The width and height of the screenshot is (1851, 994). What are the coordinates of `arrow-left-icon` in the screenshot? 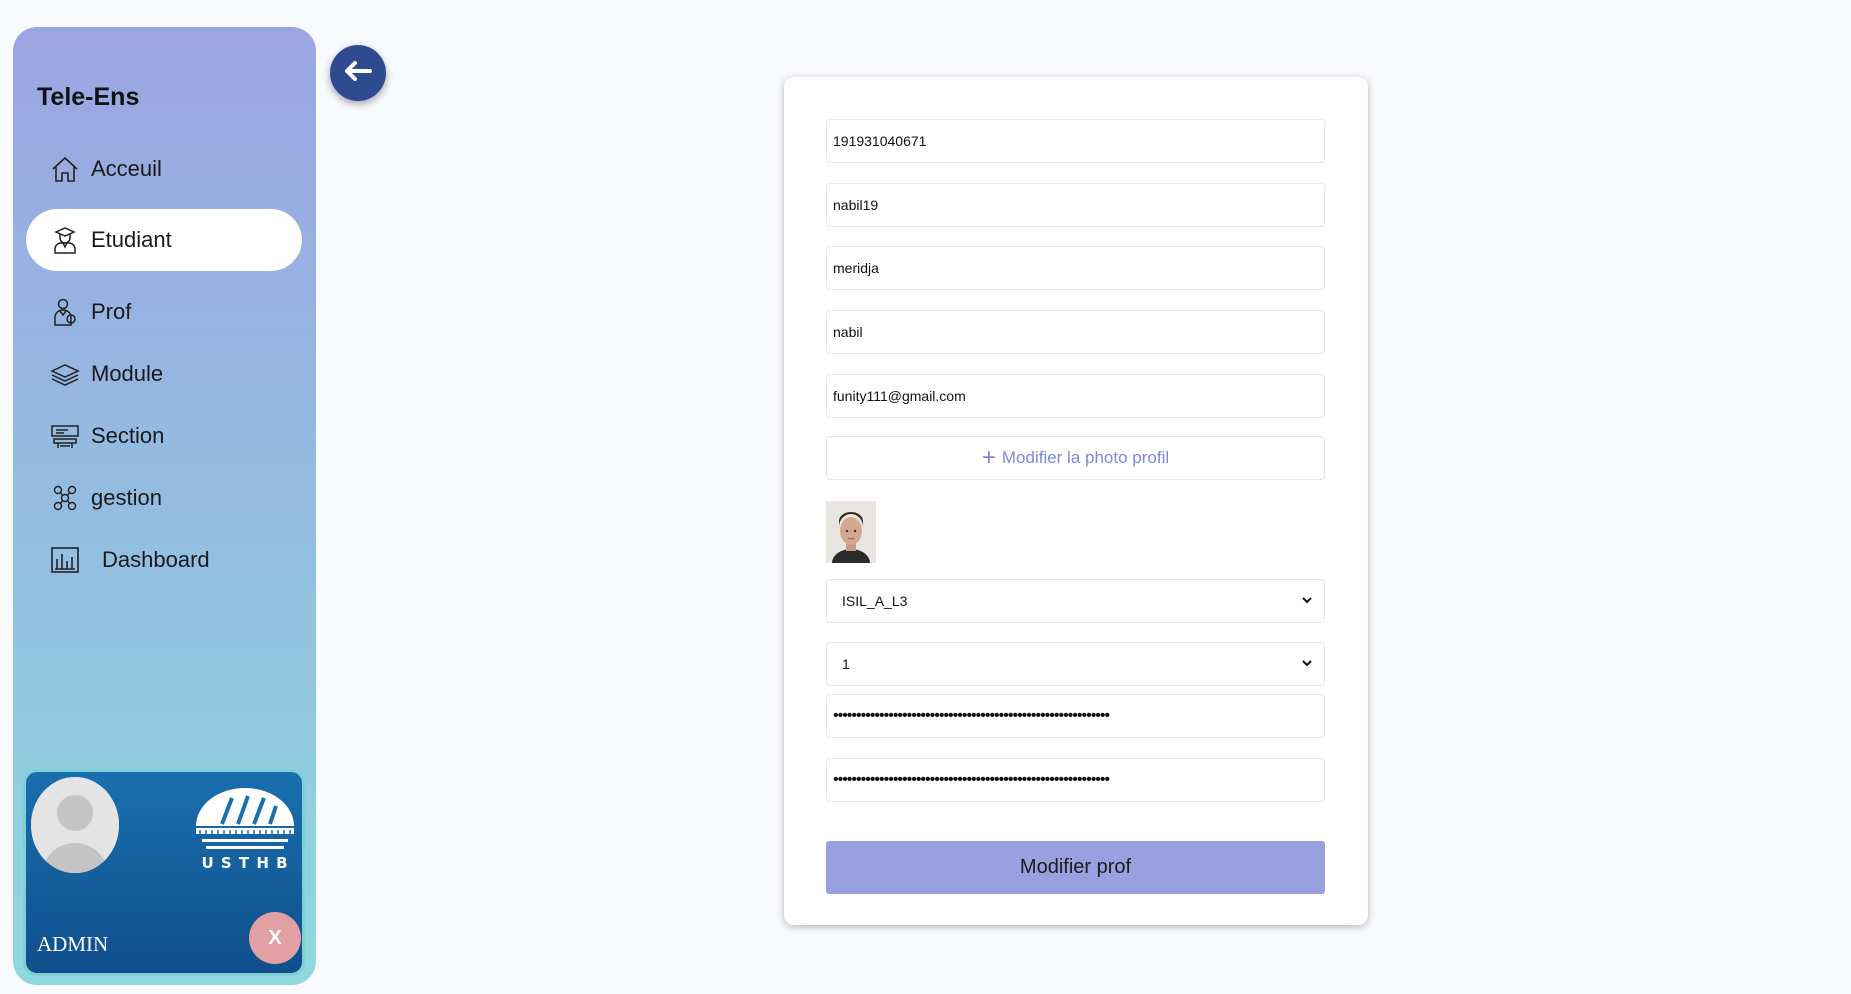 It's located at (358, 73).